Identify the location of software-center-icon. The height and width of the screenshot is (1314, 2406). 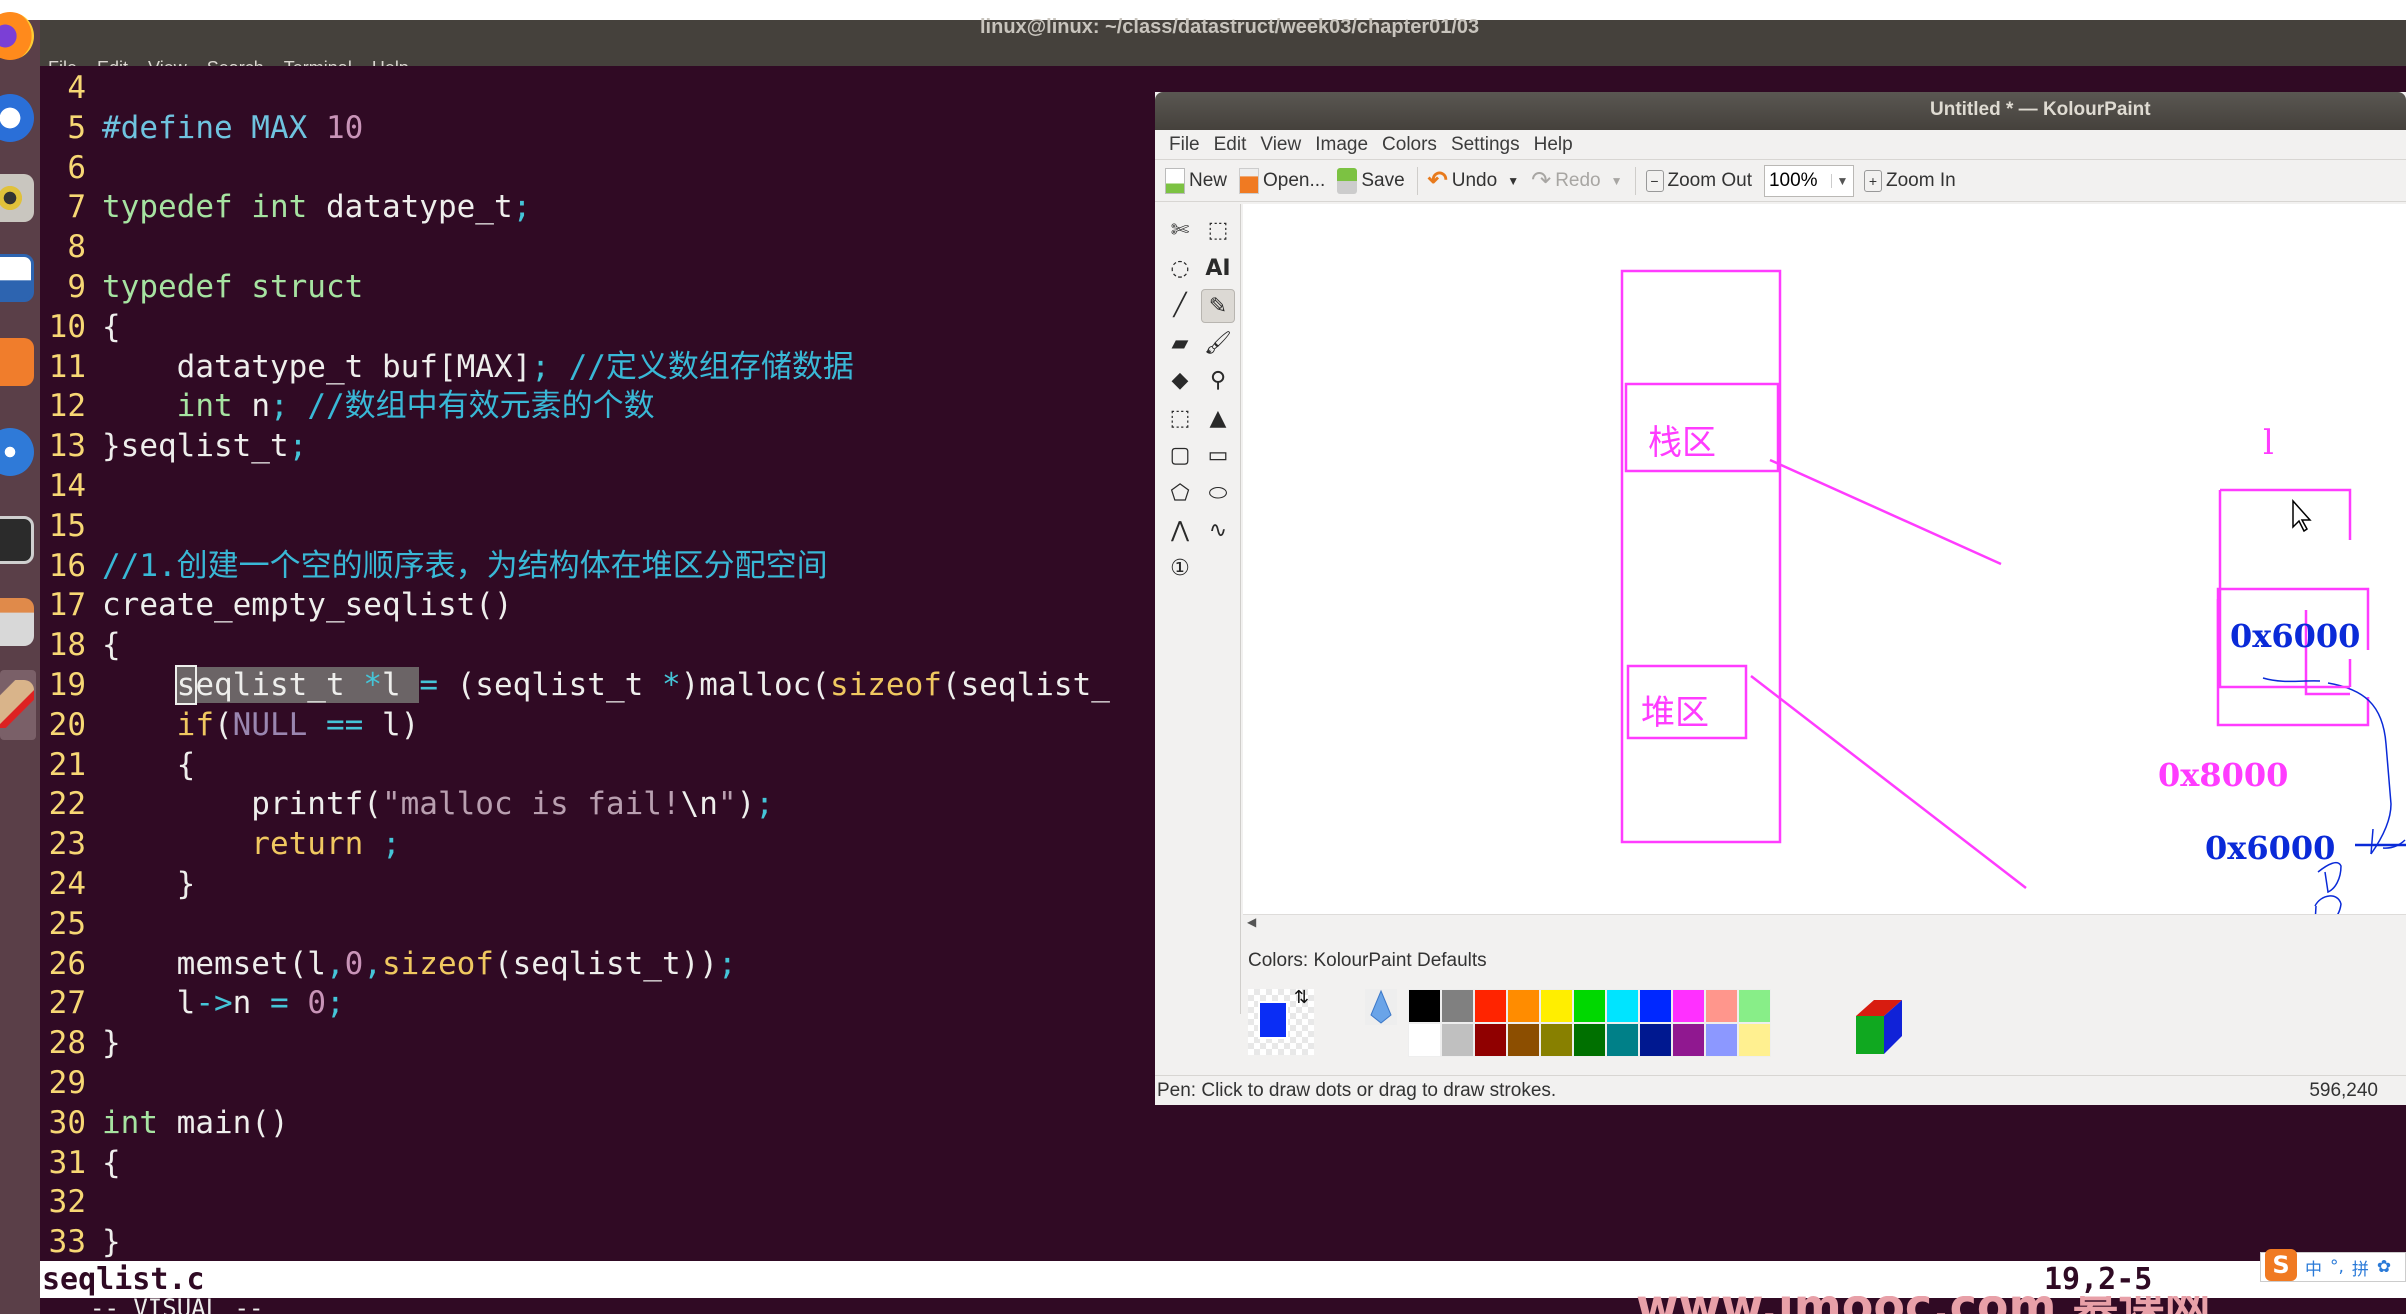
(17, 362).